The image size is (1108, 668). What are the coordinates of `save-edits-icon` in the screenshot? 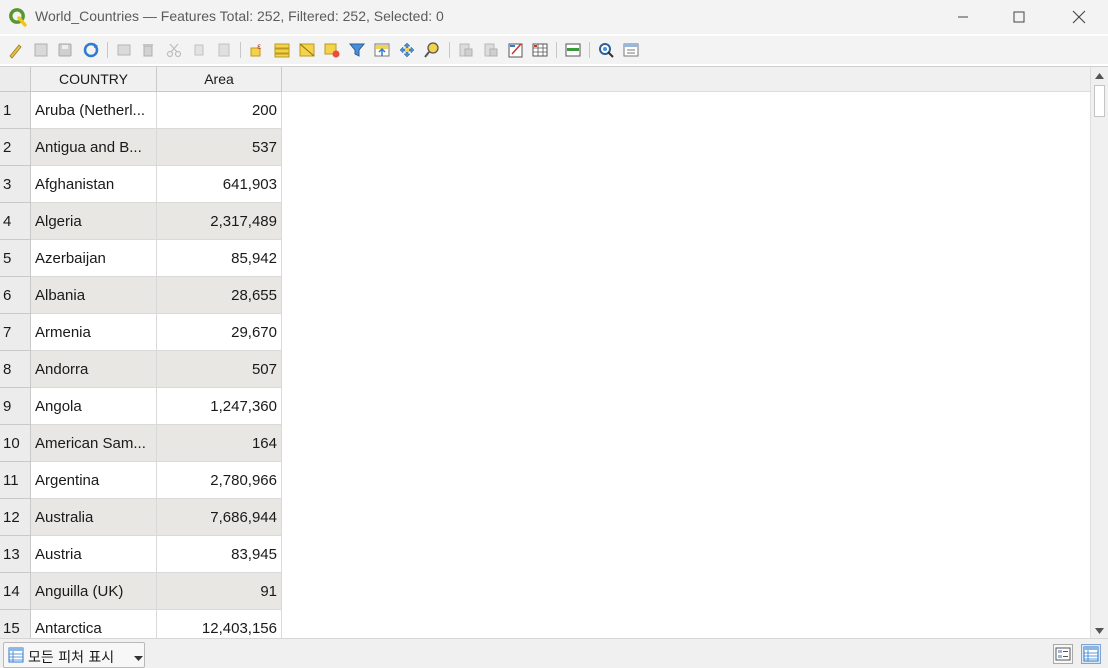 It's located at (65, 50).